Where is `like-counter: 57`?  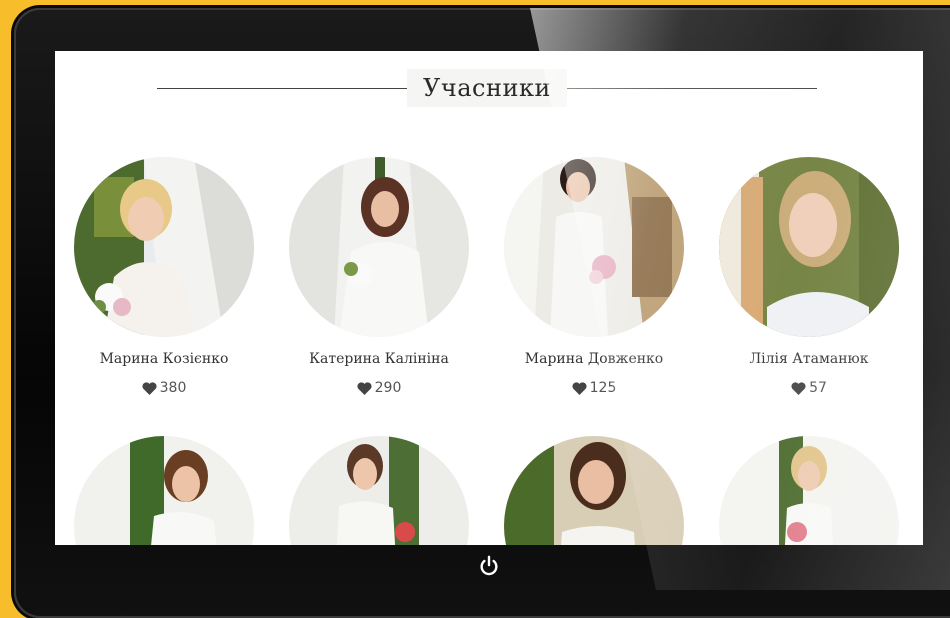 like-counter: 57 is located at coordinates (809, 388).